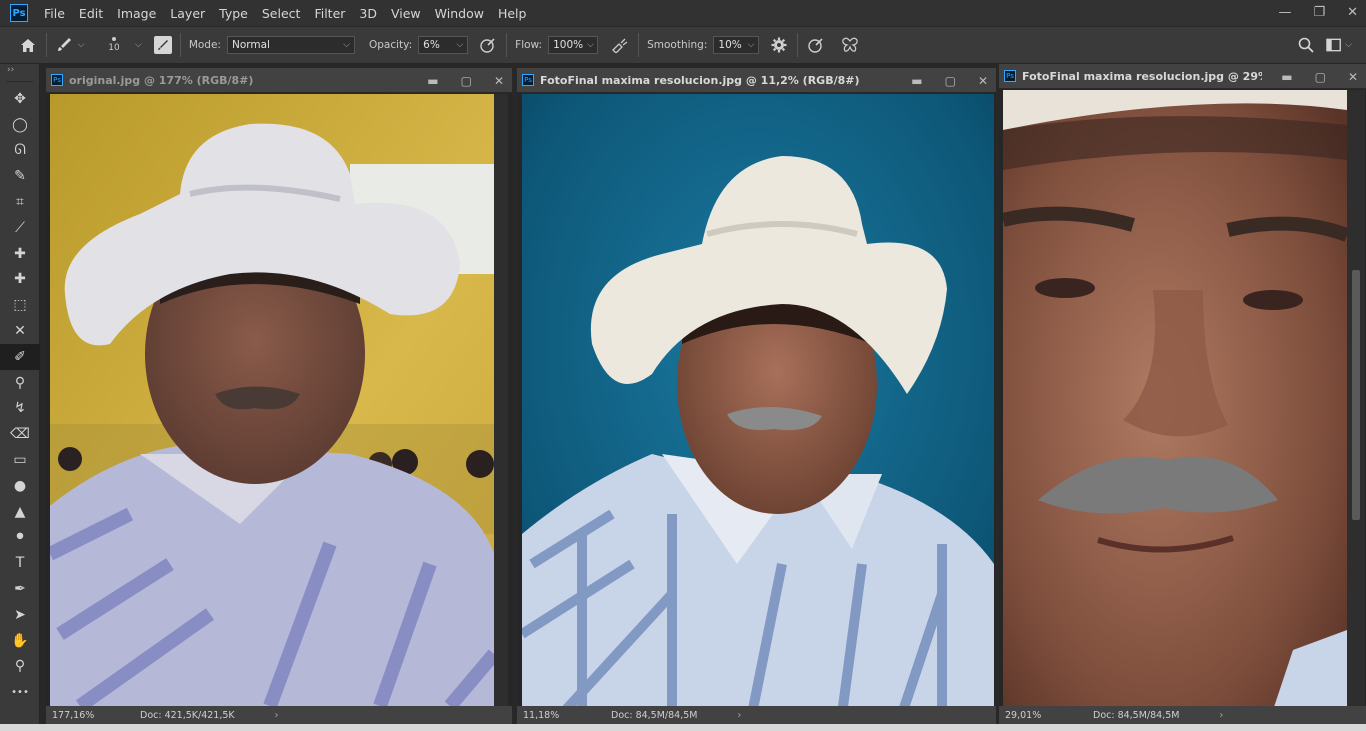  Describe the element at coordinates (1284, 12) in the screenshot. I see `minimize-app-button: —` at that location.